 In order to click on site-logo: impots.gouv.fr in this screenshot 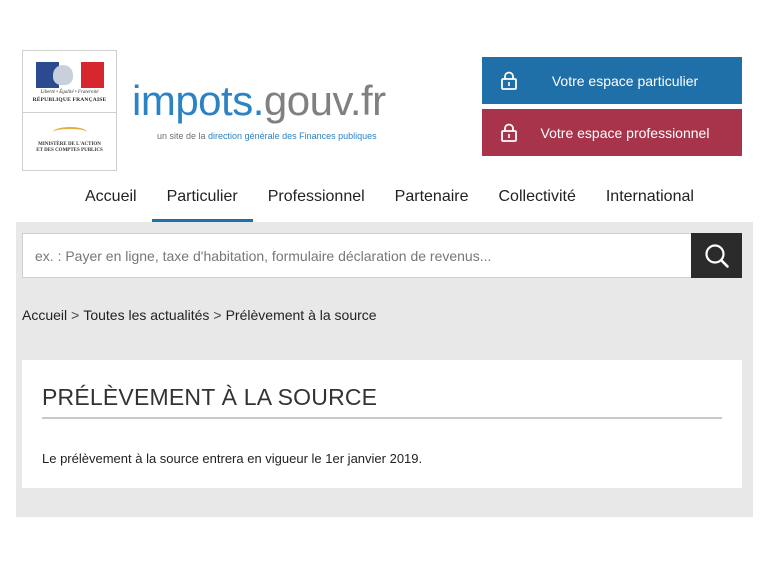, I will do `click(259, 101)`.